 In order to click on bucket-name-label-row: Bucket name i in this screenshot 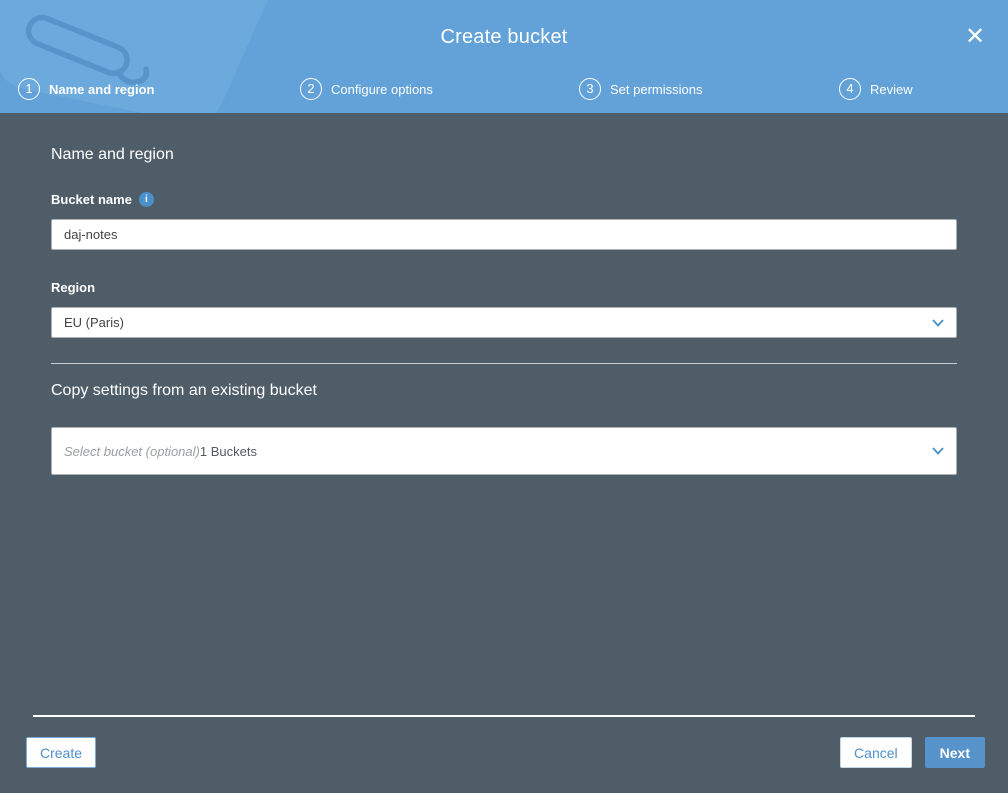, I will do `click(504, 199)`.